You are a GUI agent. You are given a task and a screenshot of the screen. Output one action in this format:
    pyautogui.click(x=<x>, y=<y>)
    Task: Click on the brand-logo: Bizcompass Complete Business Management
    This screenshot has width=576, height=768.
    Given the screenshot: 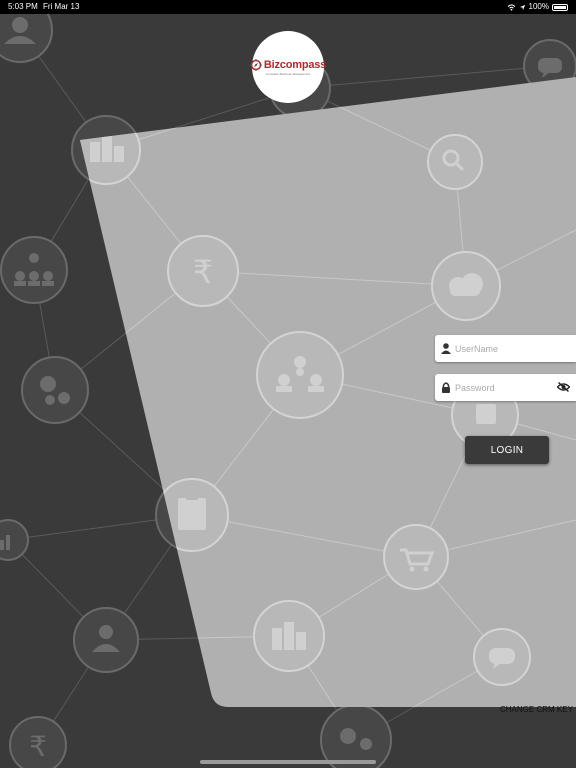 What is the action you would take?
    pyautogui.click(x=288, y=67)
    